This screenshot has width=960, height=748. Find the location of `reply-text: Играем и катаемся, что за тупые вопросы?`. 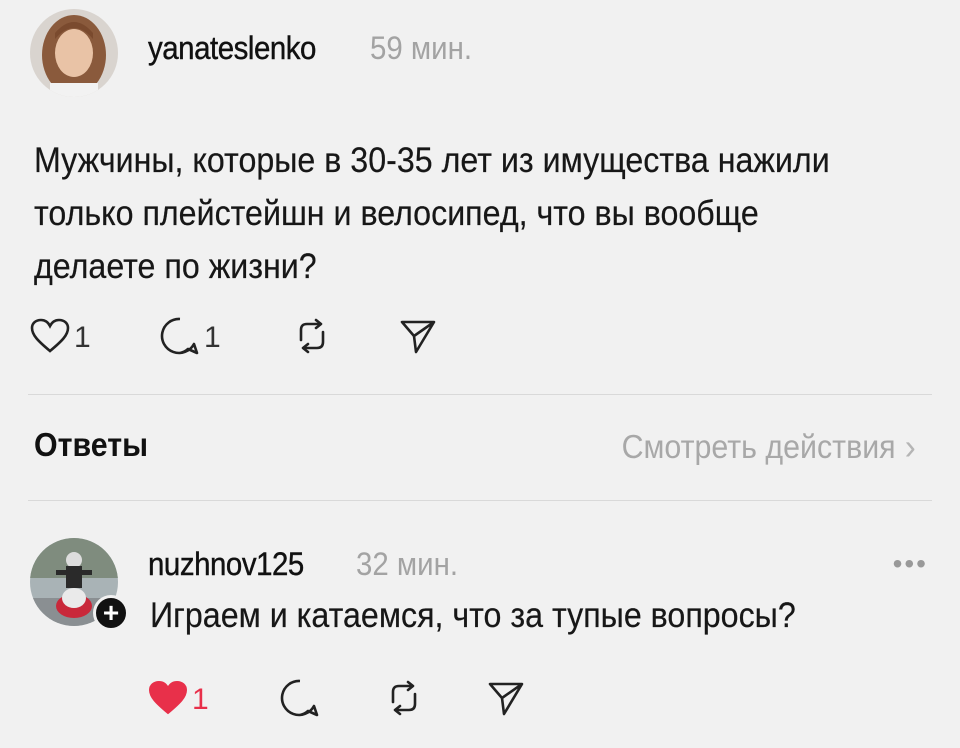

reply-text: Играем и катаемся, что за тупые вопросы? is located at coordinates (473, 615).